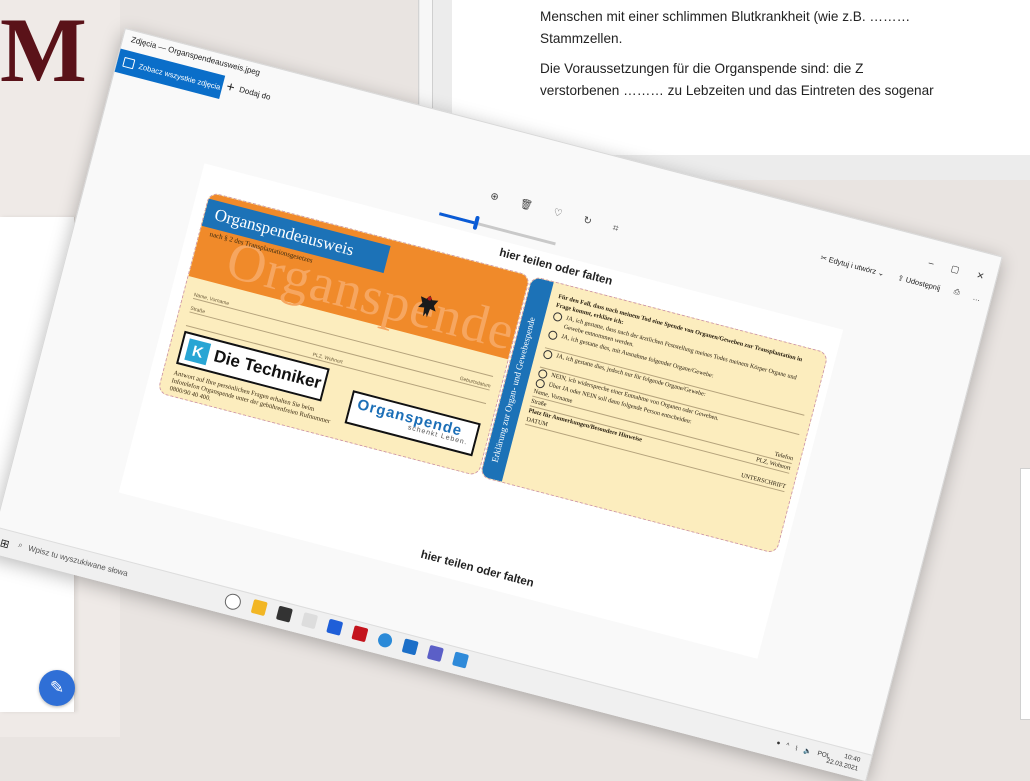  What do you see at coordinates (410, 647) in the screenshot?
I see `mail-icon` at bounding box center [410, 647].